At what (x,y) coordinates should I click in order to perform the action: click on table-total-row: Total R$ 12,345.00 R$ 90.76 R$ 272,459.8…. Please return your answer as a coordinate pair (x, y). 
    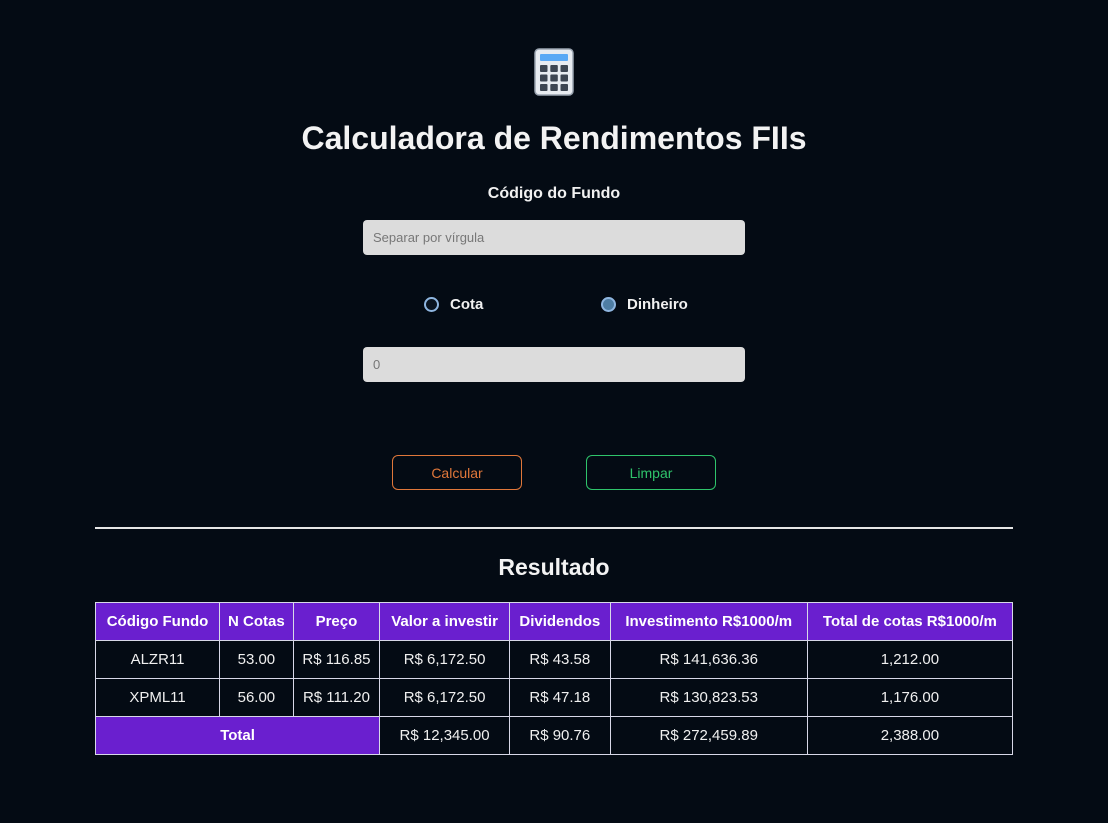
    Looking at the image, I should click on (554, 735).